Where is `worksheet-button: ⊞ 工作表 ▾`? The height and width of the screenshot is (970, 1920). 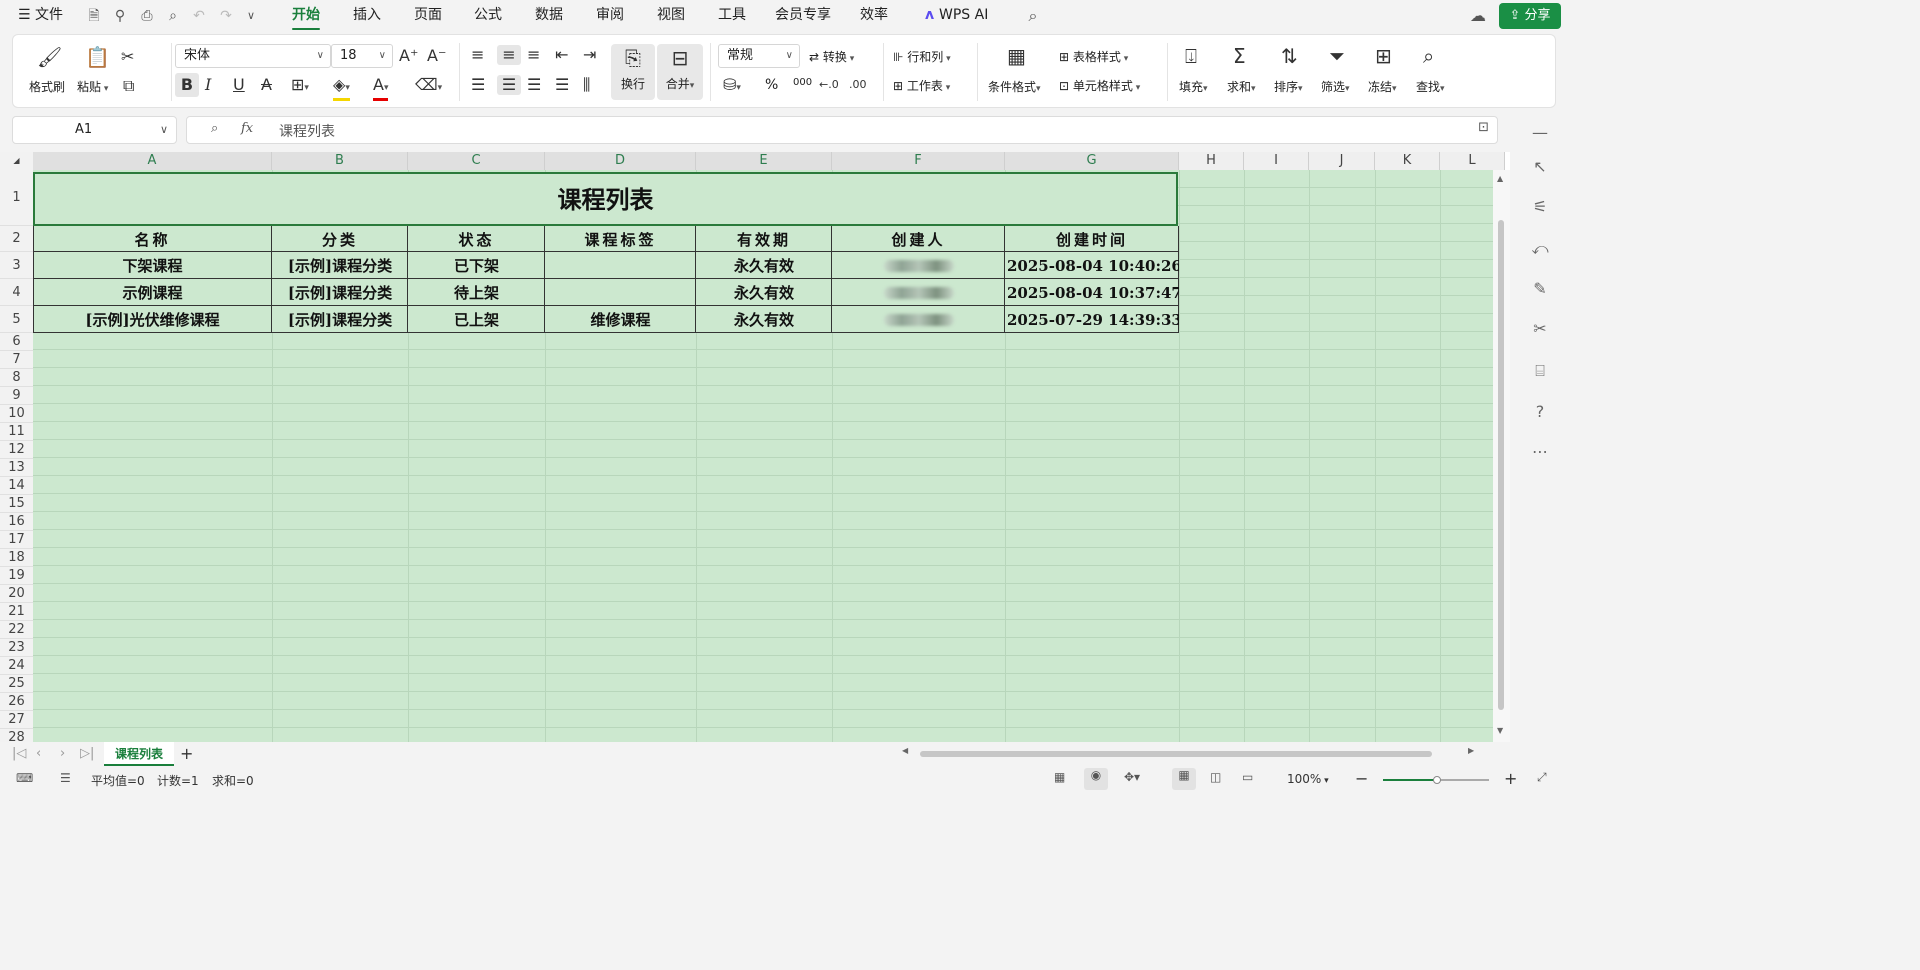
worksheet-button: ⊞ 工作表 ▾ is located at coordinates (921, 85).